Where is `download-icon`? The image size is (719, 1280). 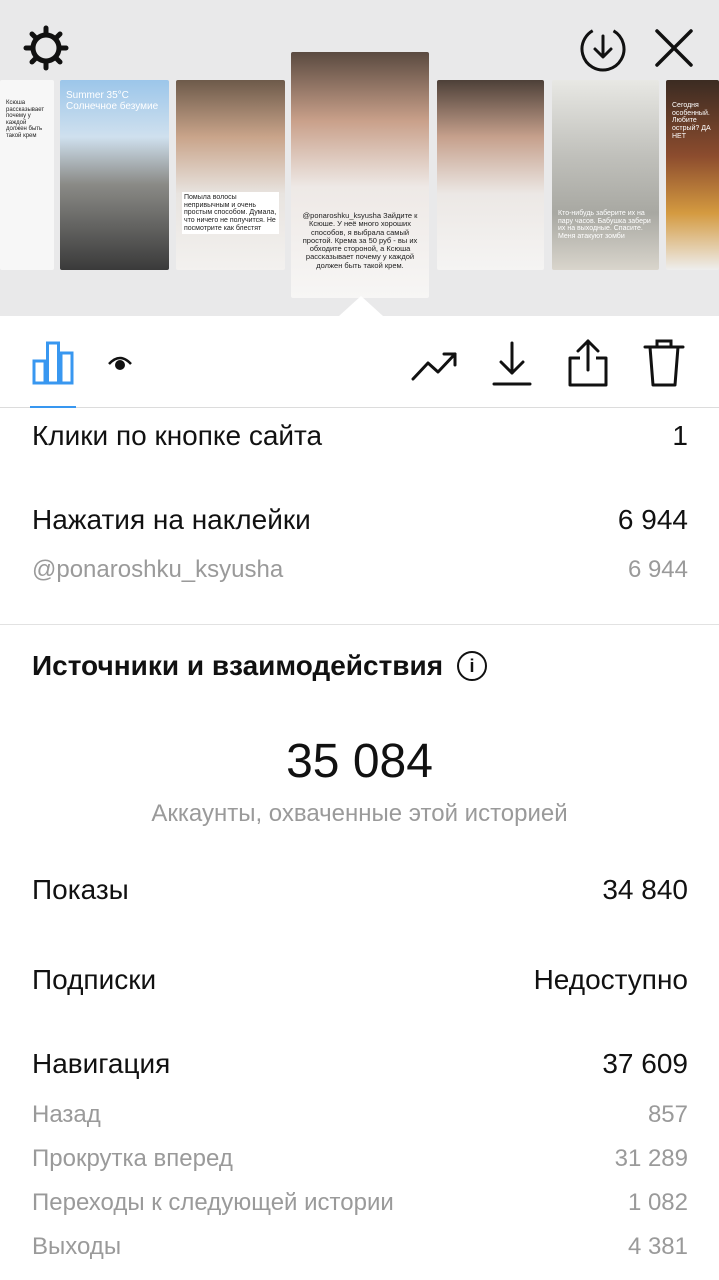 download-icon is located at coordinates (512, 364).